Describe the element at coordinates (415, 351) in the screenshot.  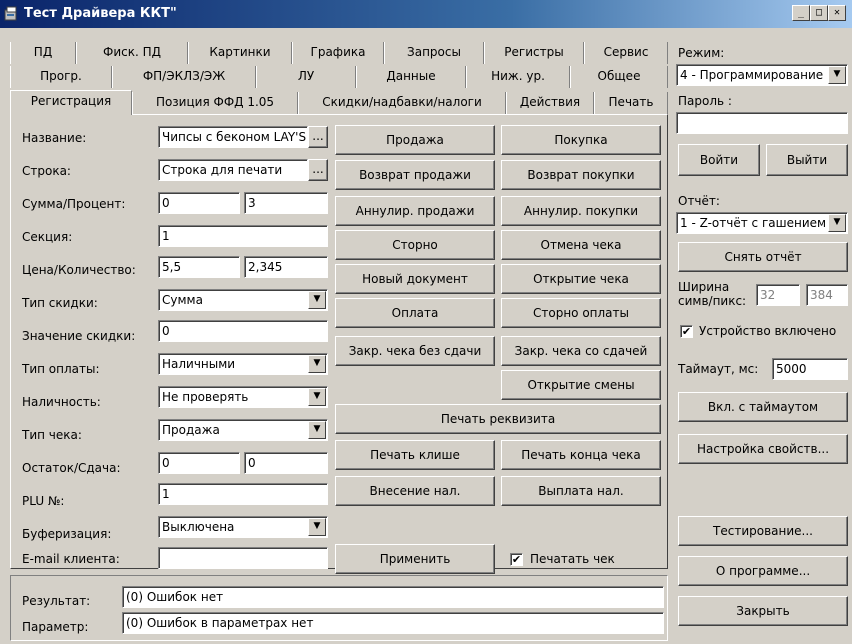
I see `close-check-no-change-button: Закр. чека без сдачи` at that location.